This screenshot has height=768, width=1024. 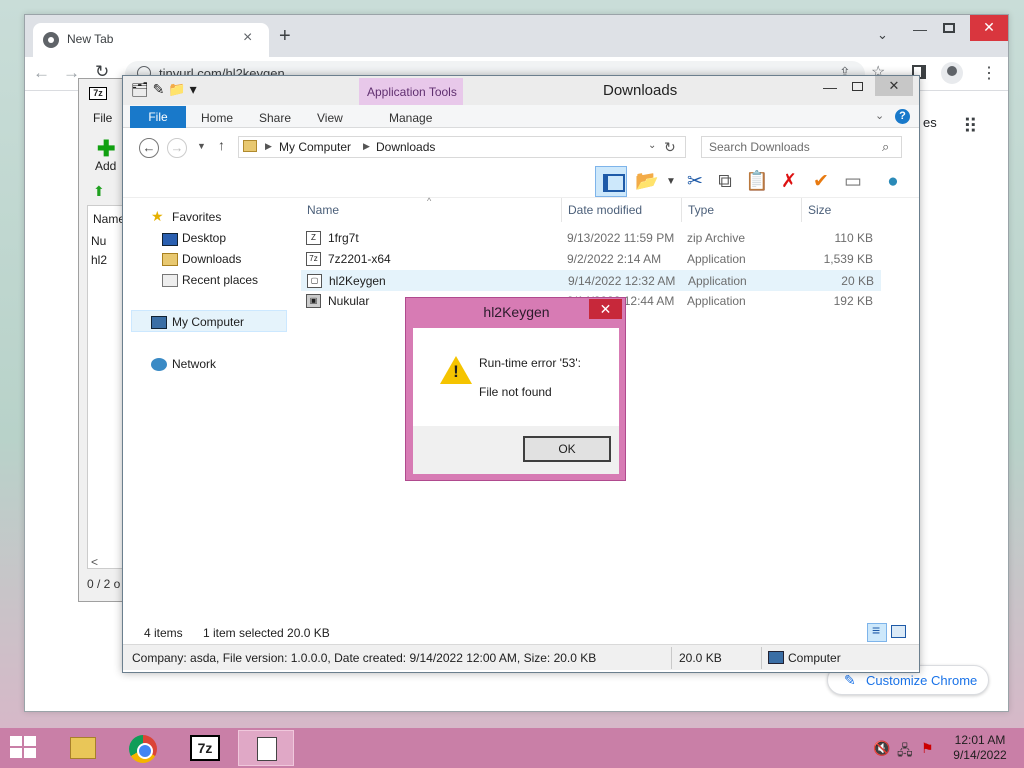 I want to click on column-header-size: Size, so click(x=819, y=210).